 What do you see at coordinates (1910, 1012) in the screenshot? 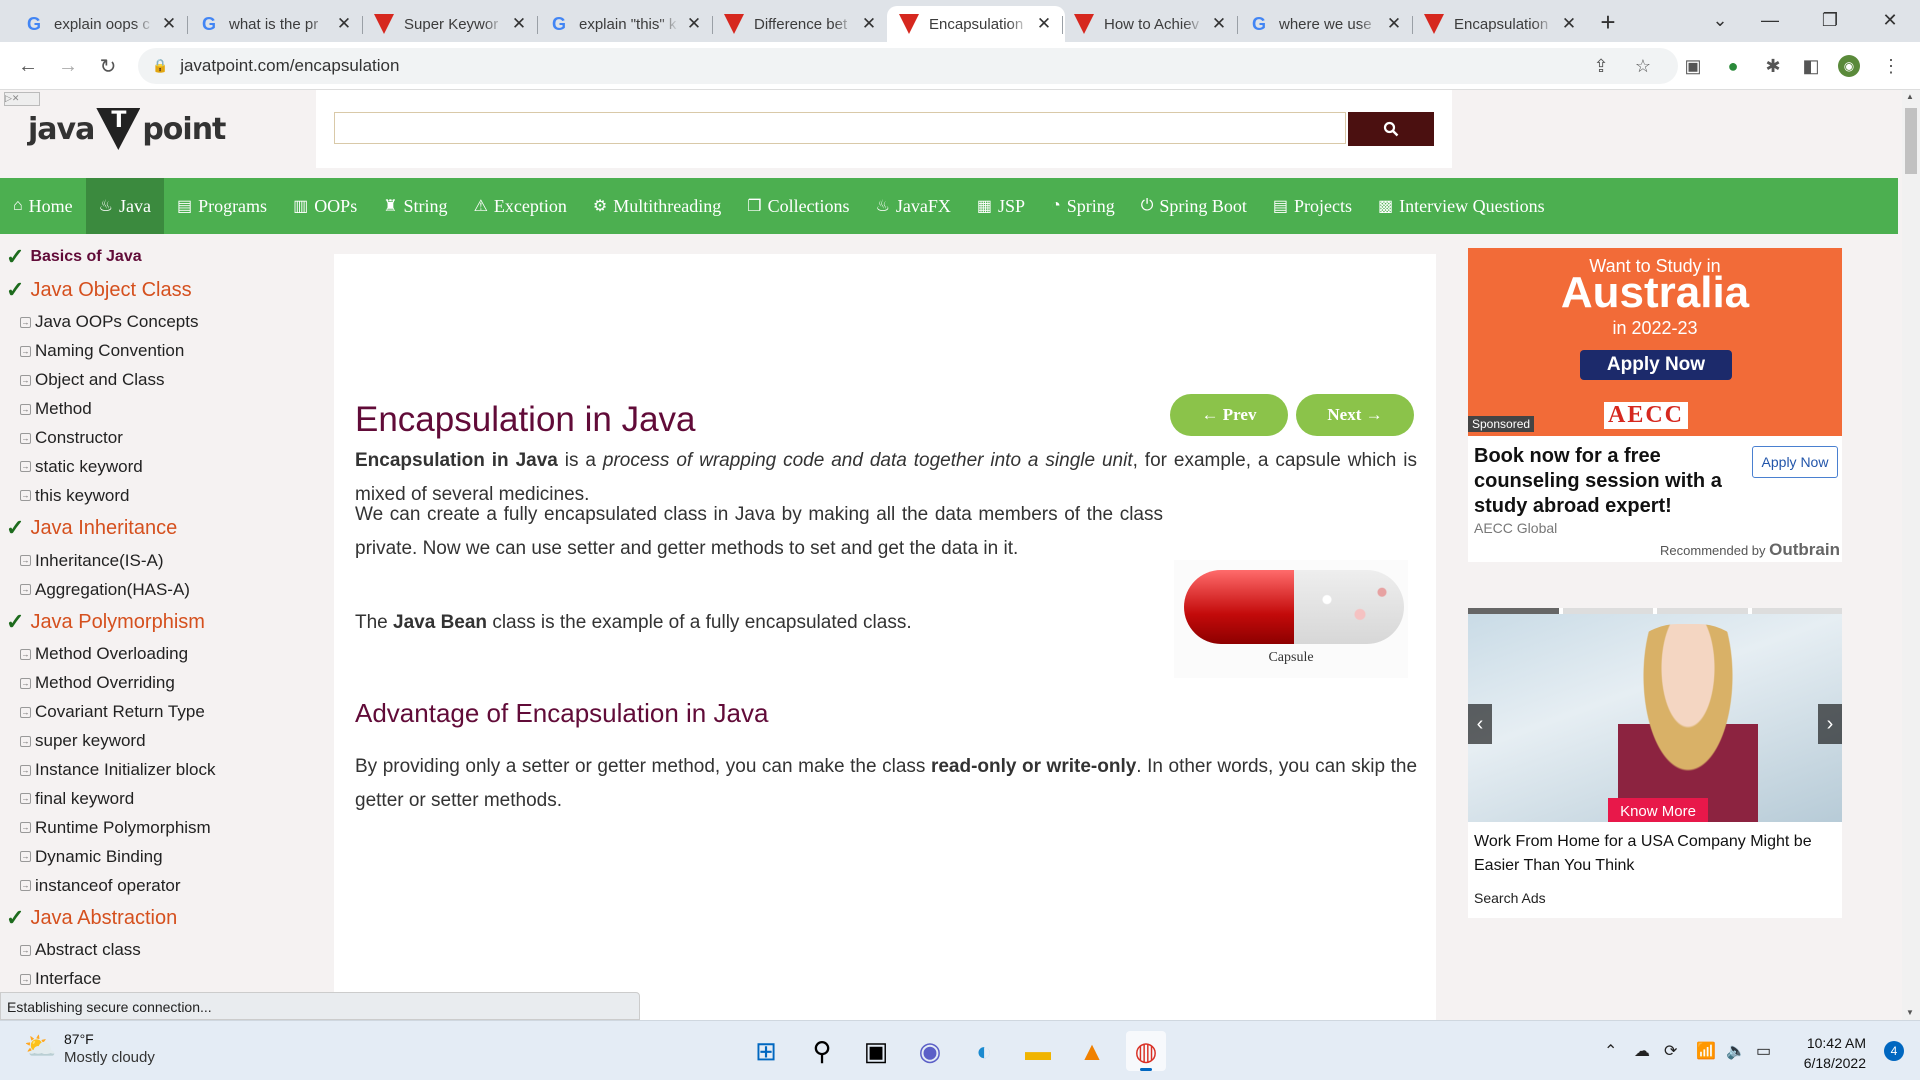
I see `scroll-down-icon: ▼` at bounding box center [1910, 1012].